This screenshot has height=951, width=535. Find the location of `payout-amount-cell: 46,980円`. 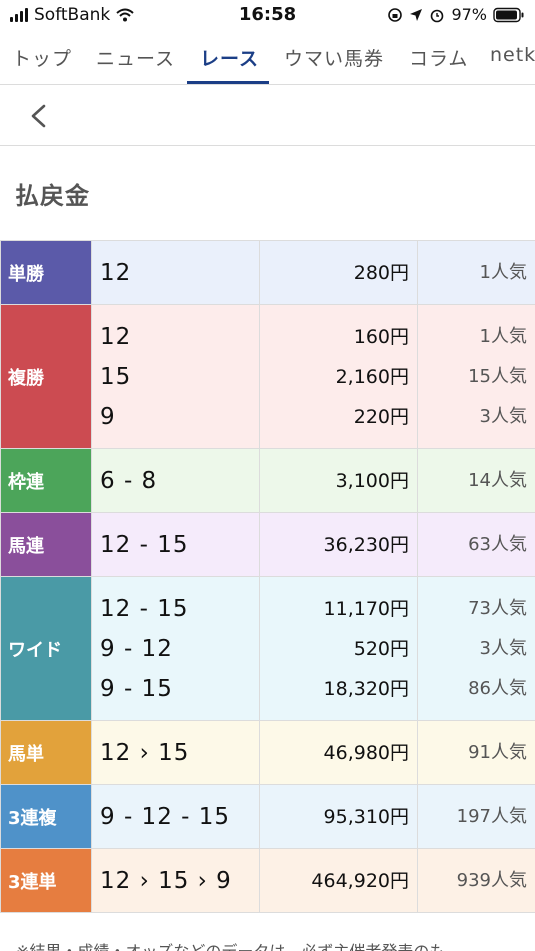

payout-amount-cell: 46,980円 is located at coordinates (338, 752).